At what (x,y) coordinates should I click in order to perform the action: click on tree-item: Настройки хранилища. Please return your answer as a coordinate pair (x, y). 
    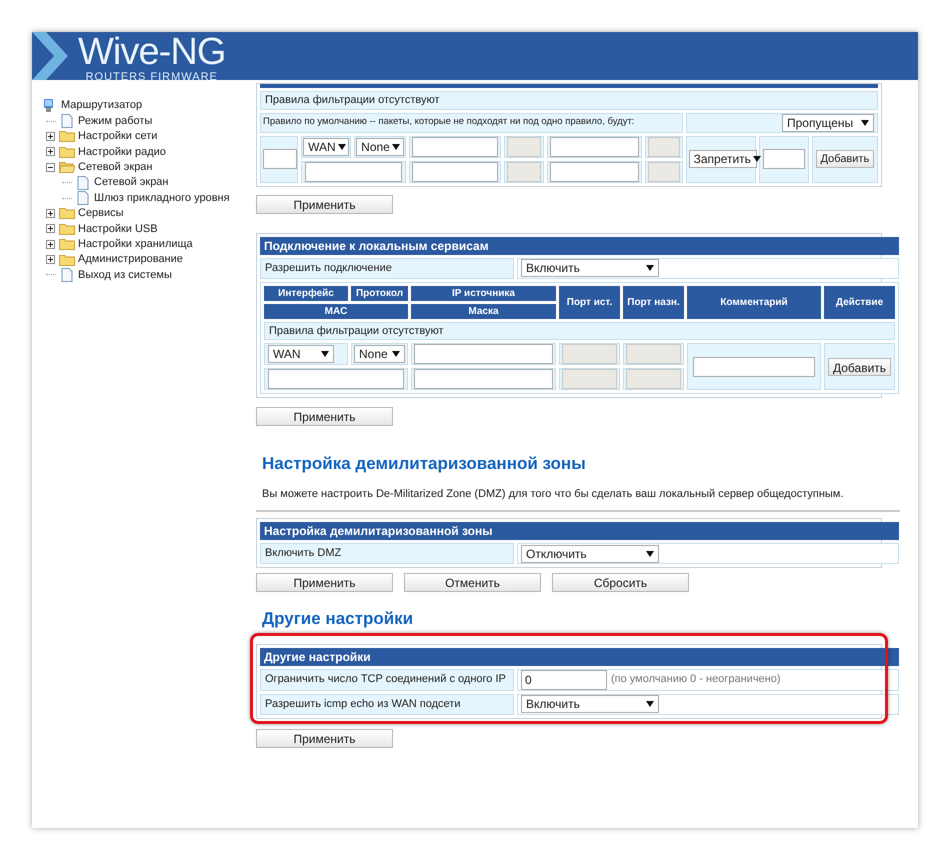
    Looking at the image, I should click on (135, 244).